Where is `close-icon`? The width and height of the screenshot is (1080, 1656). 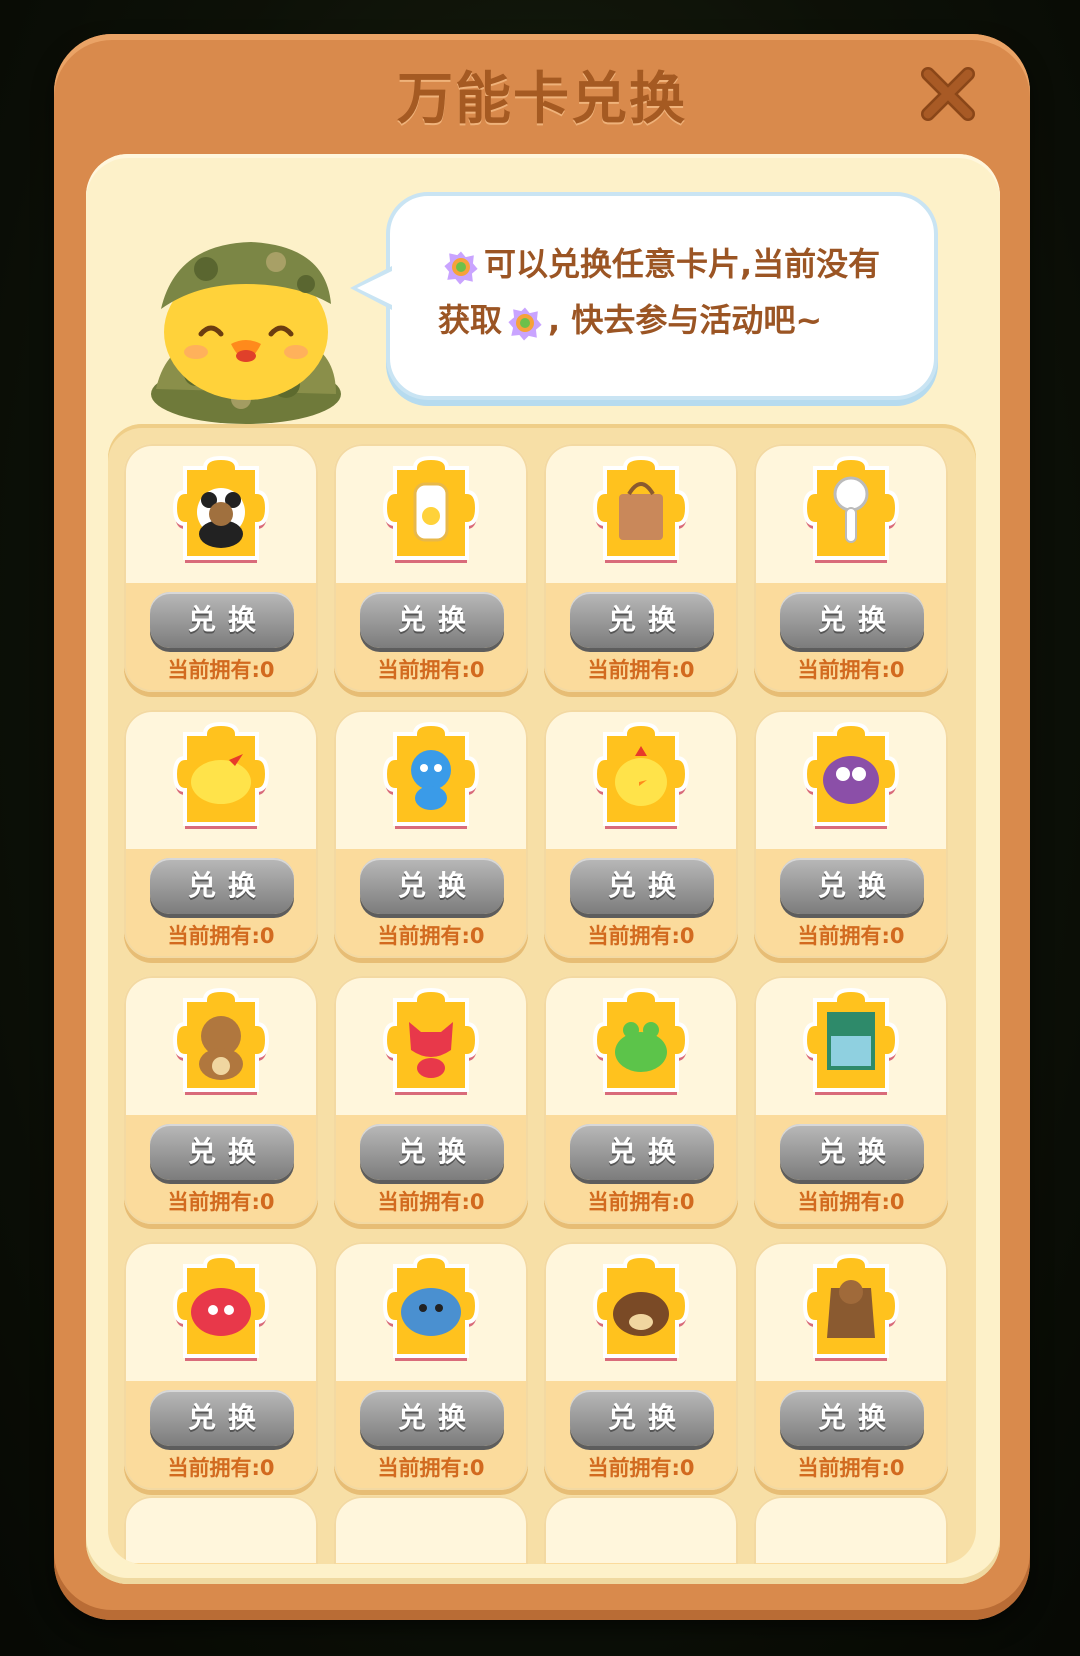 close-icon is located at coordinates (948, 94).